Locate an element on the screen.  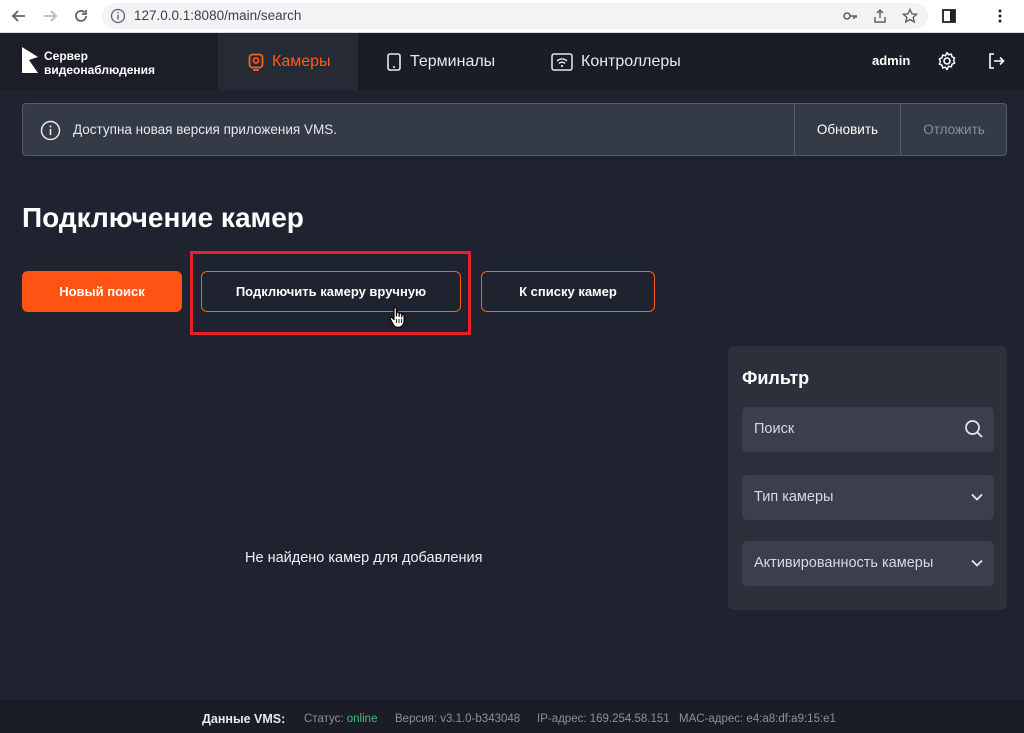
controller-icon is located at coordinates (562, 61).